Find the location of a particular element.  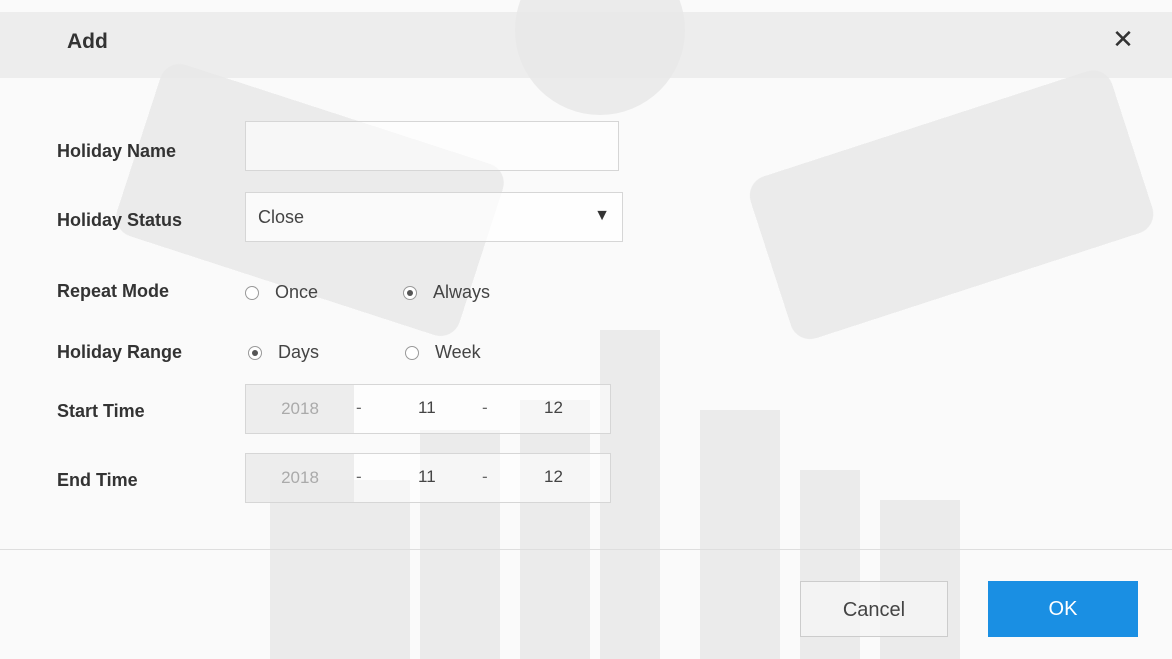

start-year-field: 2018 is located at coordinates (300, 409).